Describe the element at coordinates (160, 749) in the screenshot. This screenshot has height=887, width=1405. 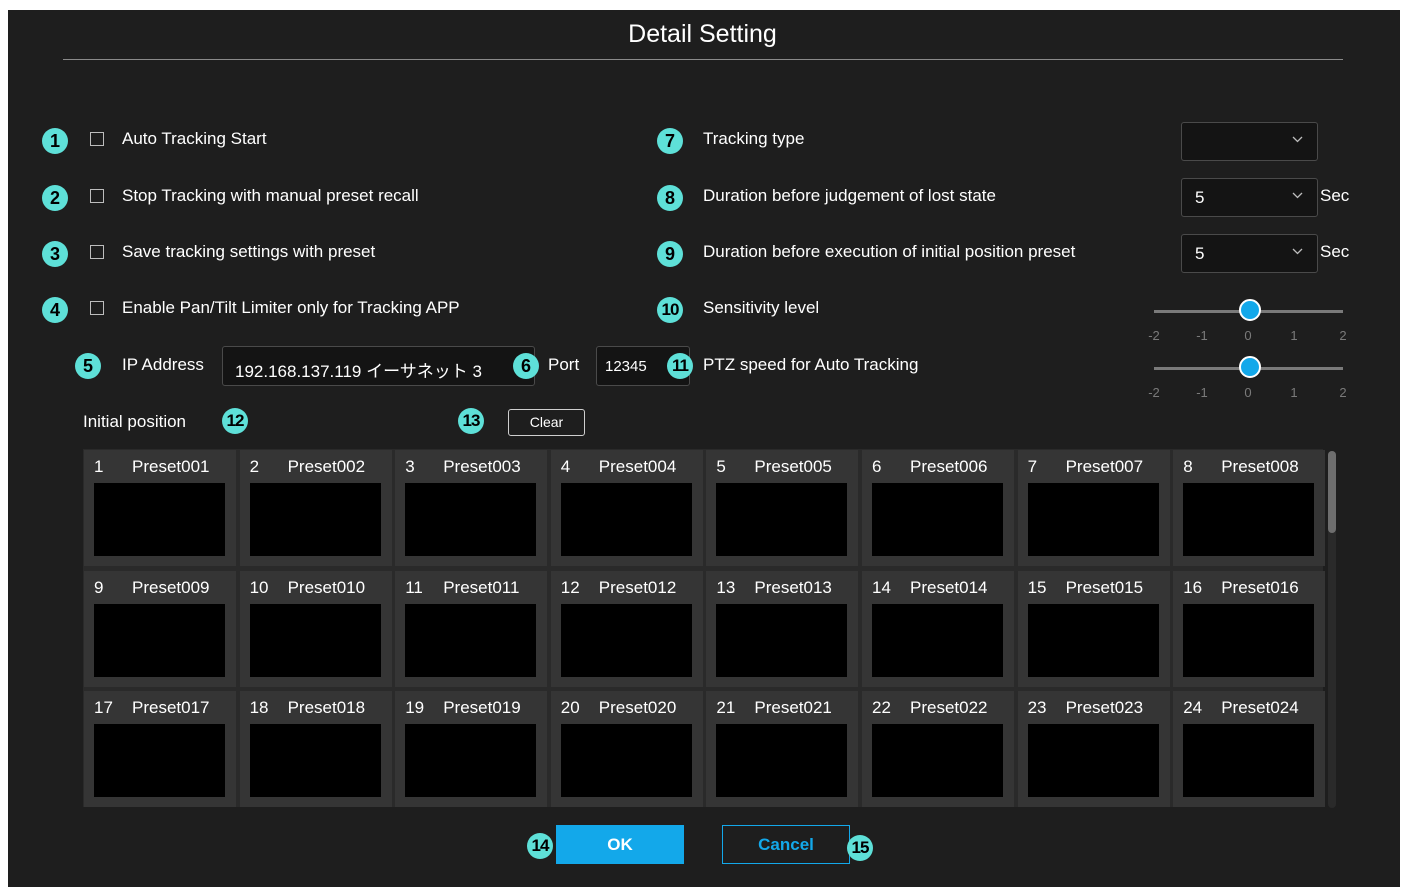
I see `preset-tile: 17 Preset017` at that location.